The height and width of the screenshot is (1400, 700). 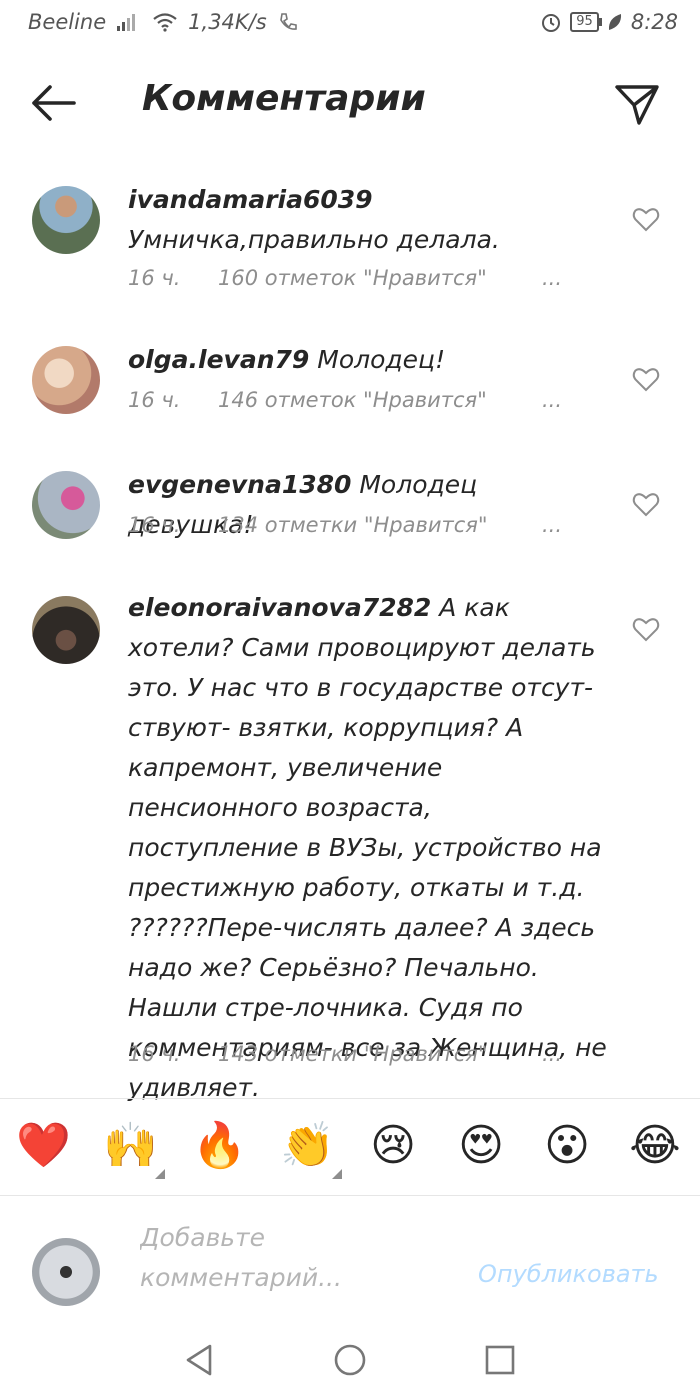 I want to click on comment-username: eleonoraivanova7282, so click(x=279, y=607).